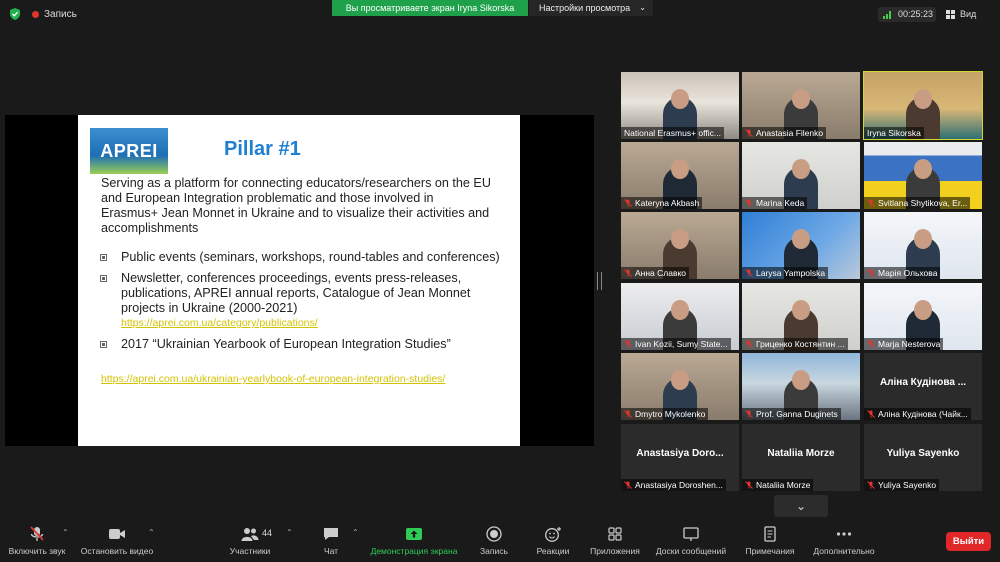 This screenshot has width=1000, height=562. Describe the element at coordinates (894, 133) in the screenshot. I see `participant-name: Iryna Sikorska` at that location.